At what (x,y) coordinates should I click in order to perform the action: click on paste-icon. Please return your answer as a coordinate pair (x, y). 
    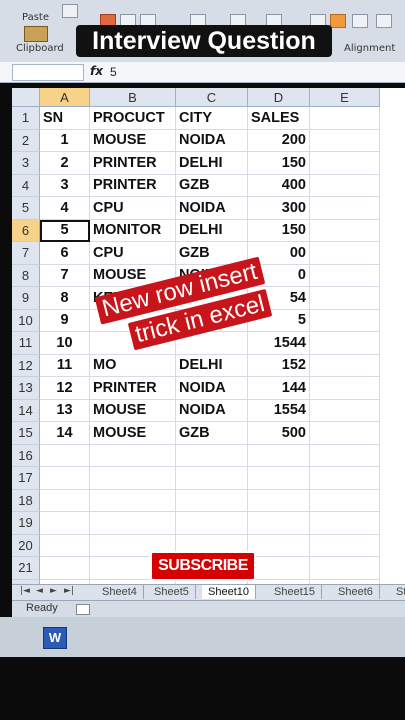
    Looking at the image, I should click on (36, 34).